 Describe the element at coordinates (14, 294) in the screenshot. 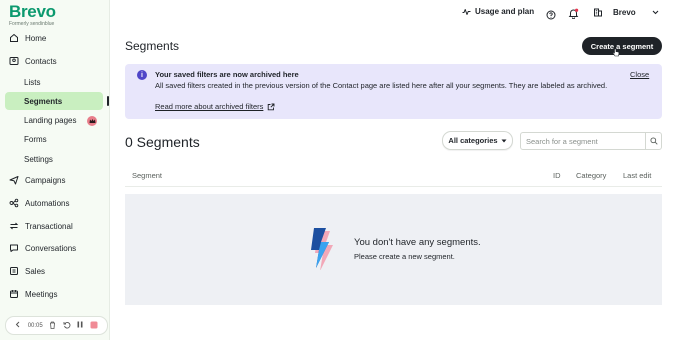

I see `calendar-icon` at that location.